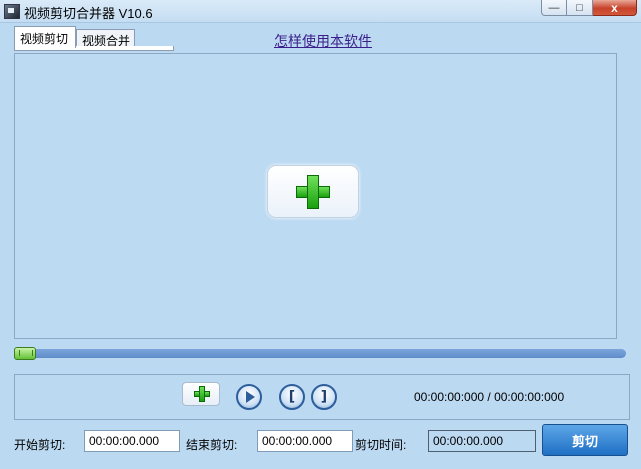 The width and height of the screenshot is (641, 469). I want to click on playback-controls: [ ] 00:00:00:000 / 00:00:00:000, so click(322, 397).